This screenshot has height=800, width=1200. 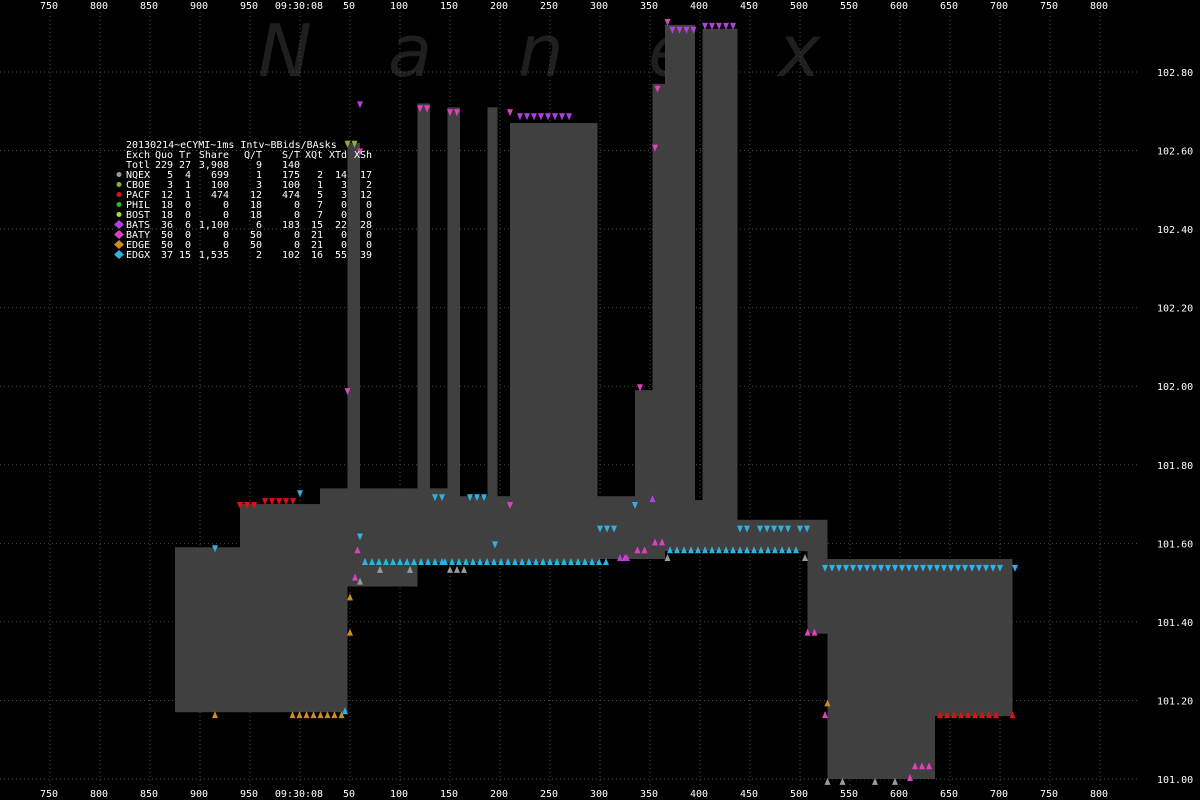 I want to click on y-tick-label: 102.00, so click(x=1175, y=387).